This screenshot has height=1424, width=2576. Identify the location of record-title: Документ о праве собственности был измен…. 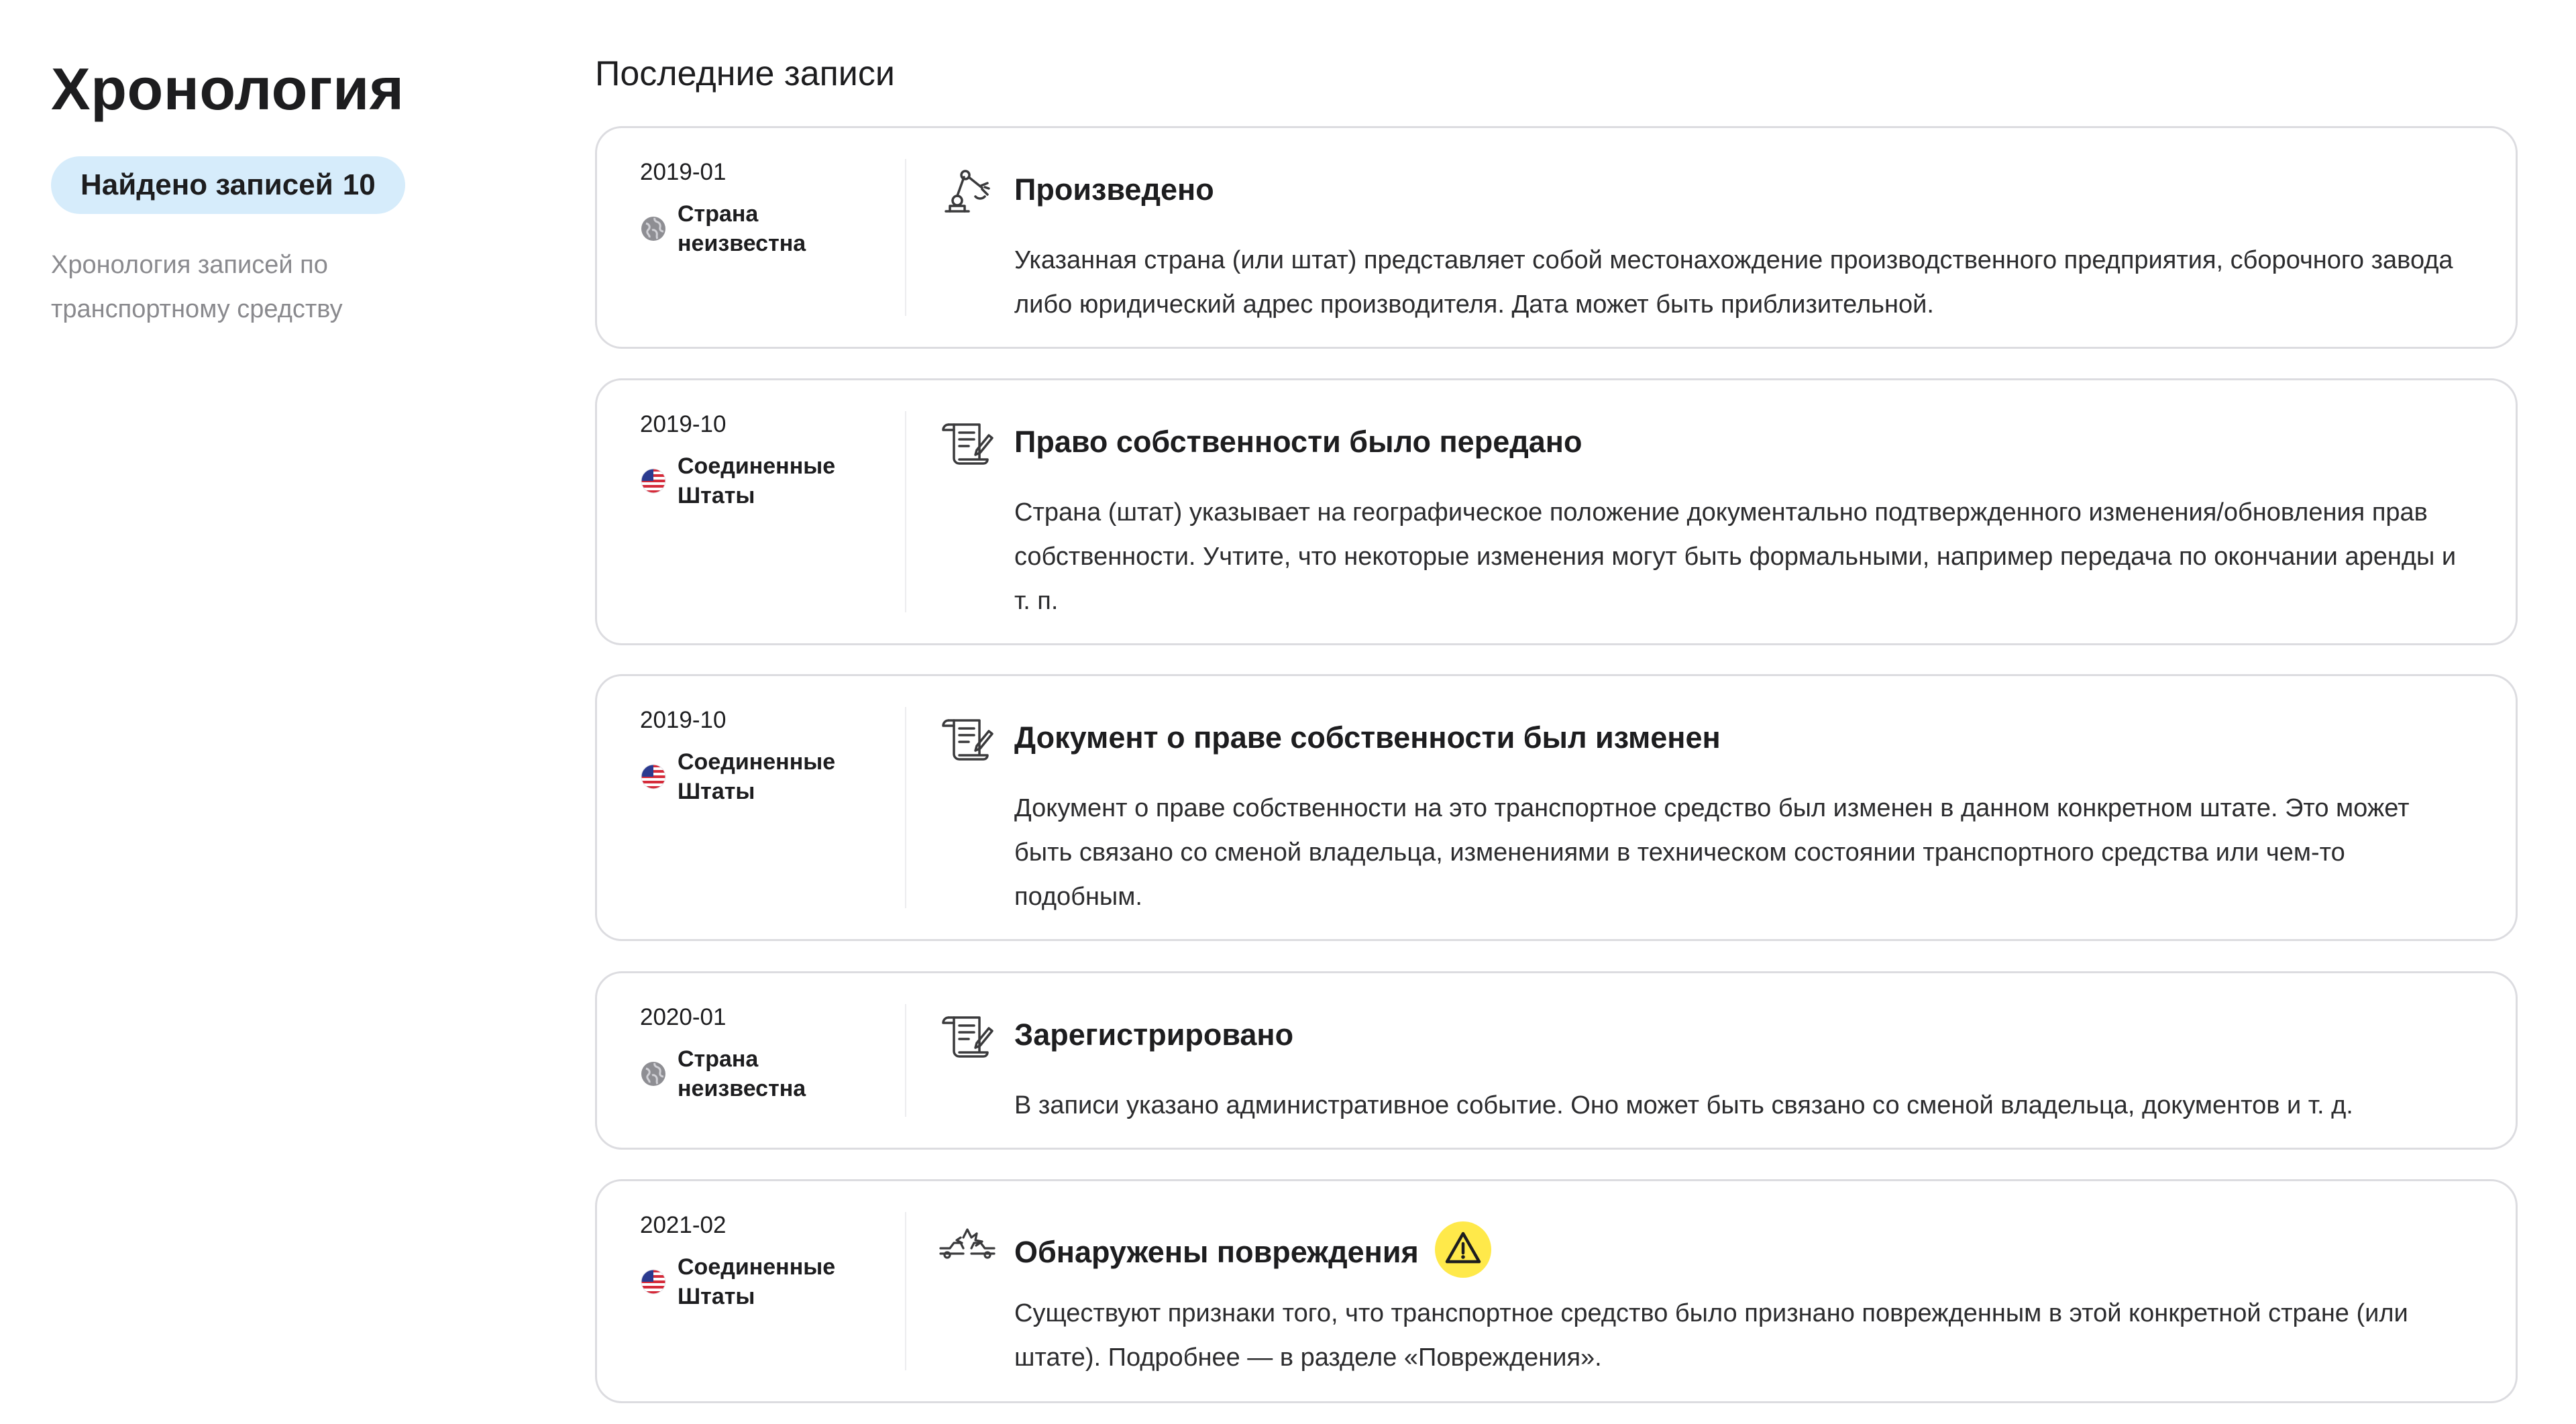
(1367, 737).